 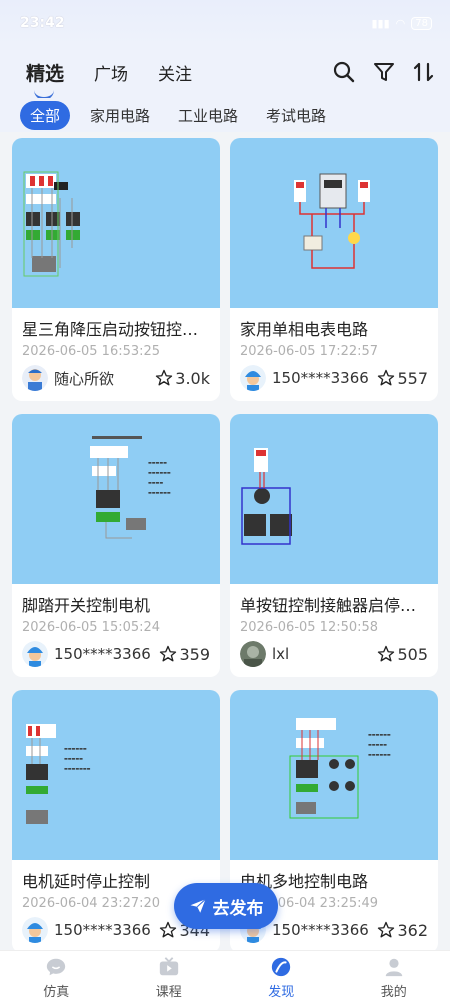 I want to click on battery-icon: 78, so click(x=421, y=23).